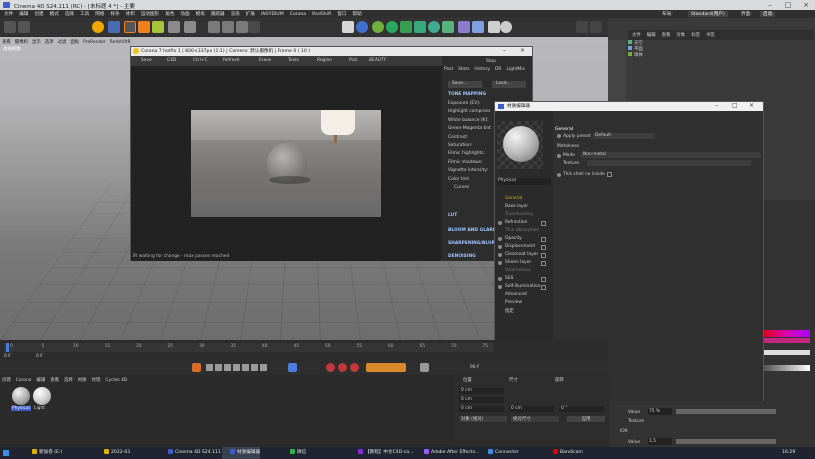 The height and width of the screenshot is (459, 815). Describe the element at coordinates (726, 411) in the screenshot. I see `value1-slider` at that location.